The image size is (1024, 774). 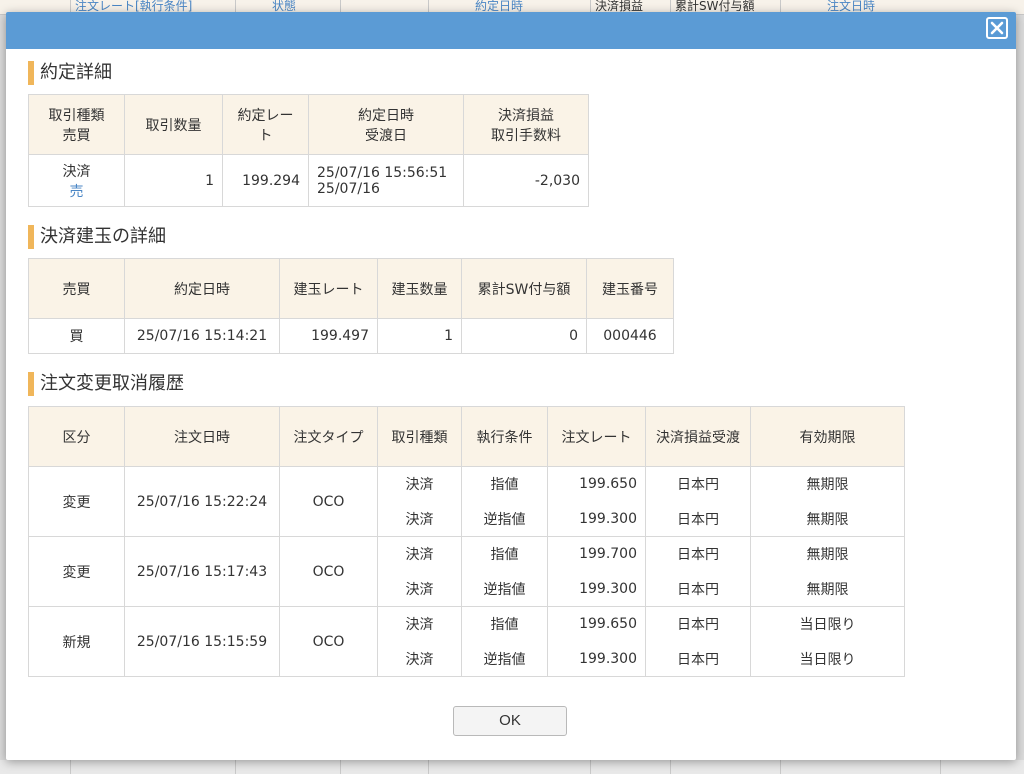 What do you see at coordinates (202, 641) in the screenshot?
I see `cell-datetime: 25/07/16 15:15:59` at bounding box center [202, 641].